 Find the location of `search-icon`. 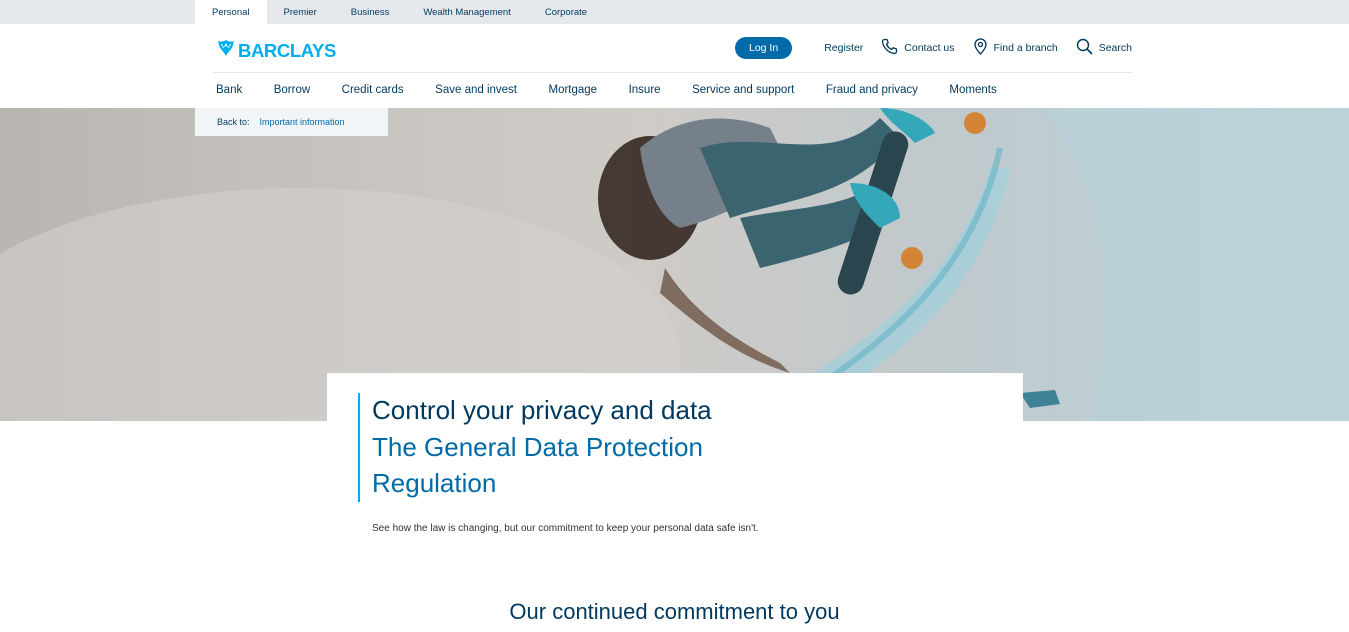

search-icon is located at coordinates (1087, 48).